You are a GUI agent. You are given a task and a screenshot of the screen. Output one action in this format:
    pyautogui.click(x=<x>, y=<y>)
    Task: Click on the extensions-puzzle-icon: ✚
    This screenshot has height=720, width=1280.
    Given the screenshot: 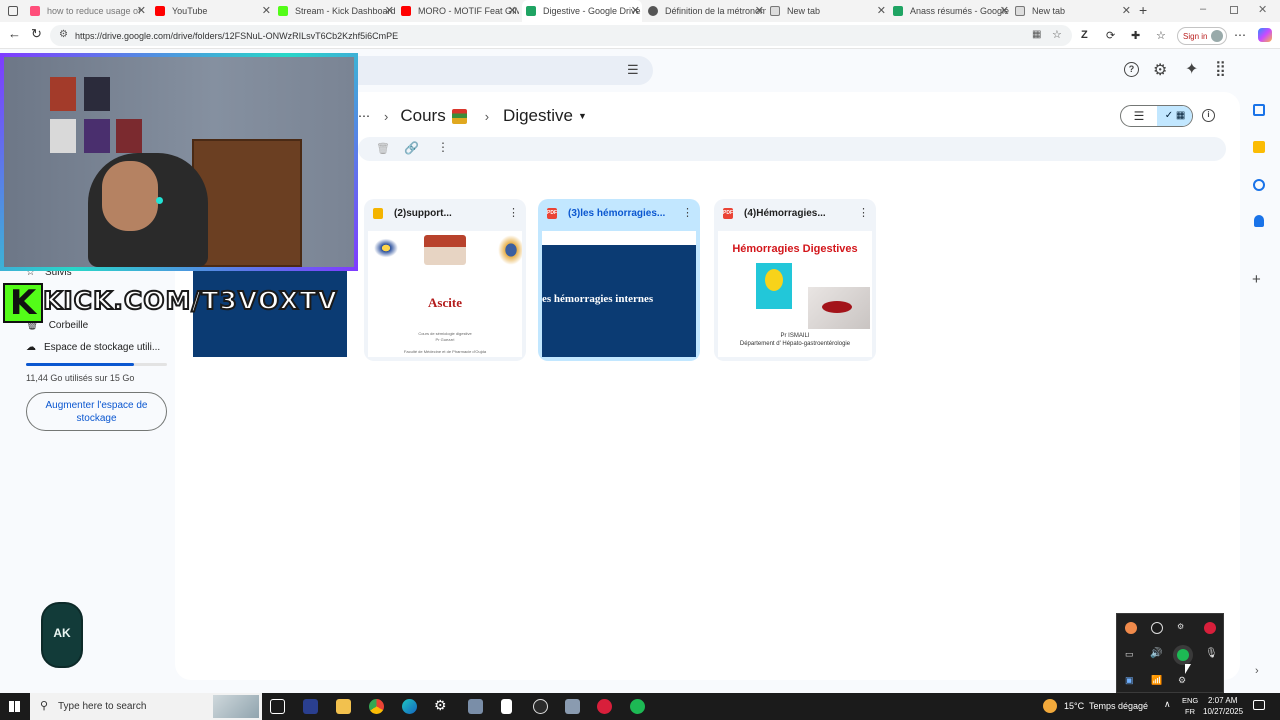 What is the action you would take?
    pyautogui.click(x=1135, y=35)
    